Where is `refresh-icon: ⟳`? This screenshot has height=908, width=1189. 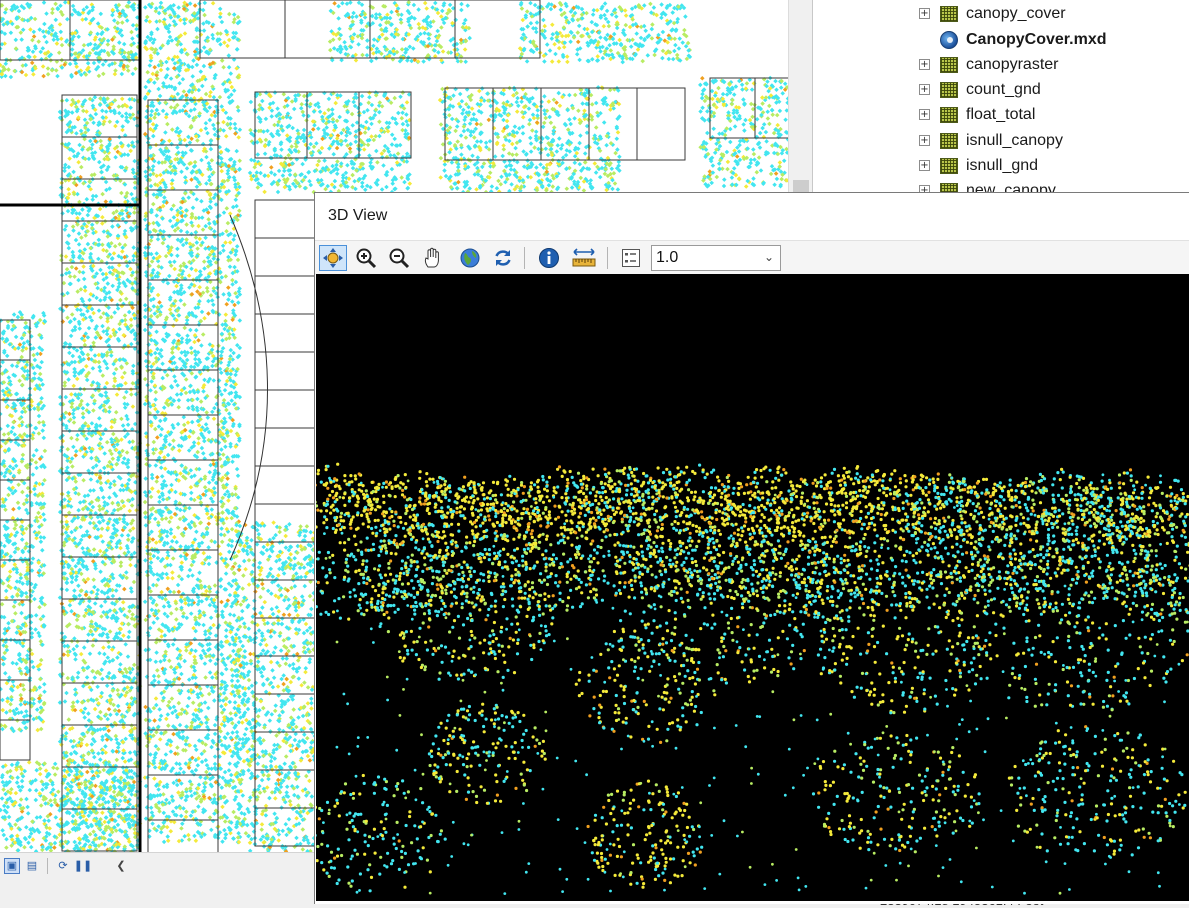 refresh-icon: ⟳ is located at coordinates (63, 866).